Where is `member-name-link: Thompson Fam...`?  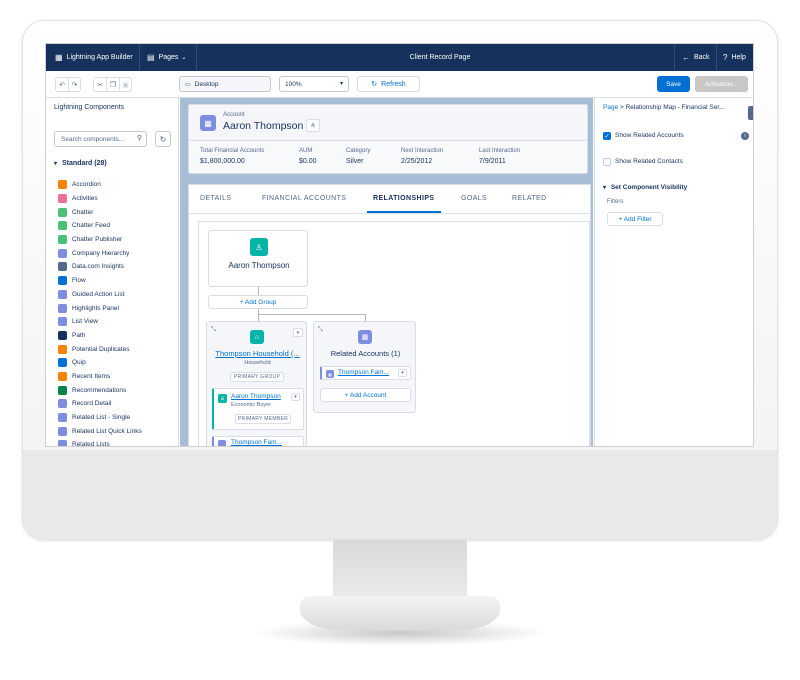 member-name-link: Thompson Fam... is located at coordinates (256, 442).